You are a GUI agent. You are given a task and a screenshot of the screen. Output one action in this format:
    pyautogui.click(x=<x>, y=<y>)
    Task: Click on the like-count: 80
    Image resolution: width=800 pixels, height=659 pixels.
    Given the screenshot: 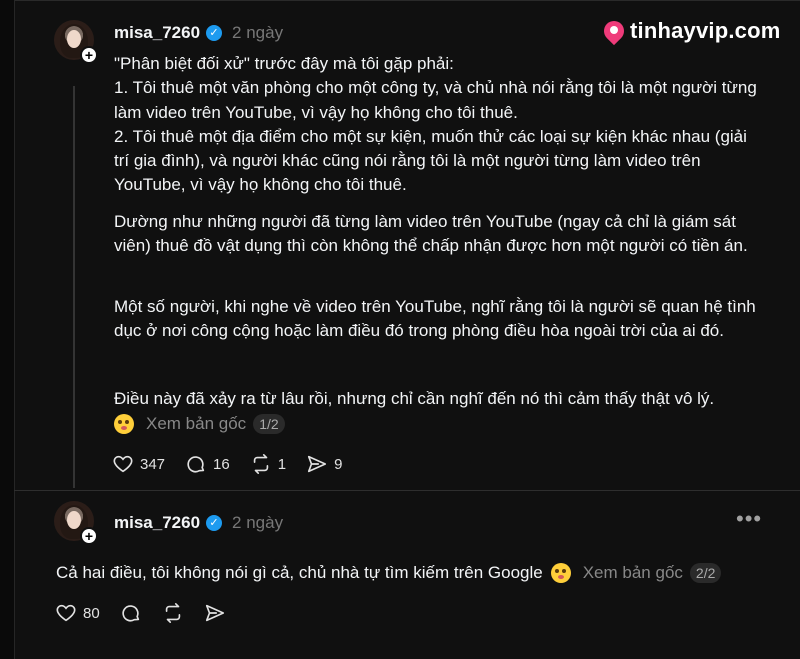 What is the action you would take?
    pyautogui.click(x=91, y=613)
    